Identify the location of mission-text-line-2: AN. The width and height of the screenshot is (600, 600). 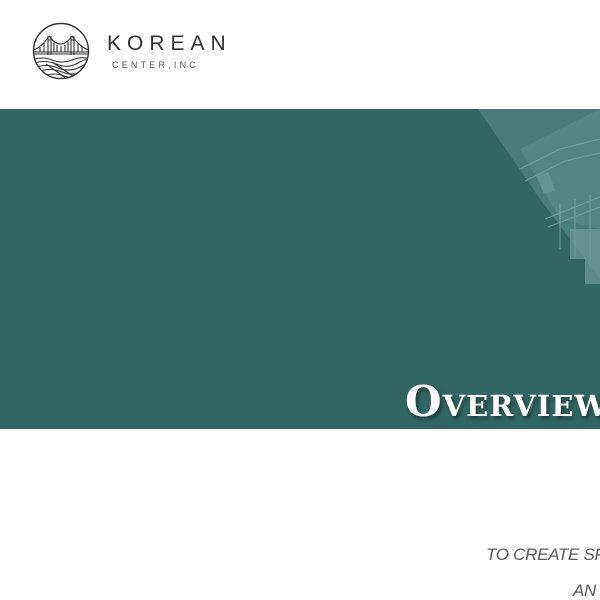
(585, 590).